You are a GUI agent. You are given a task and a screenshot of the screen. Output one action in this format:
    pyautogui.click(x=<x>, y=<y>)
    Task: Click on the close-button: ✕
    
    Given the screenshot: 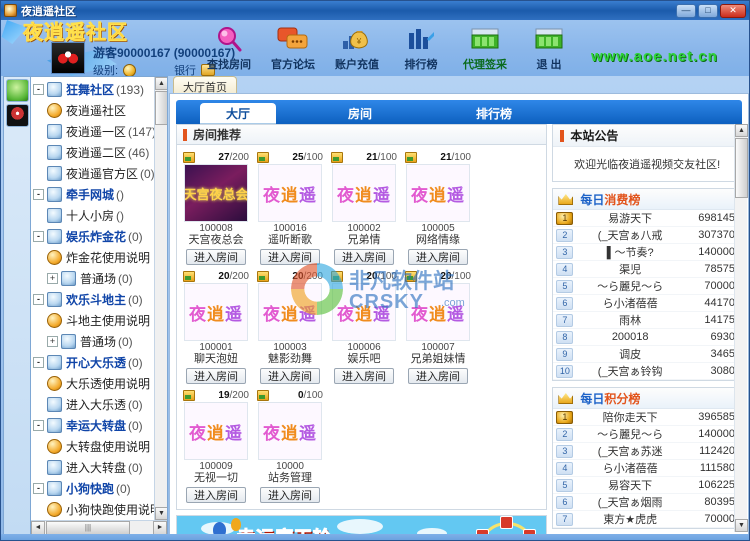 What is the action you would take?
    pyautogui.click(x=733, y=10)
    